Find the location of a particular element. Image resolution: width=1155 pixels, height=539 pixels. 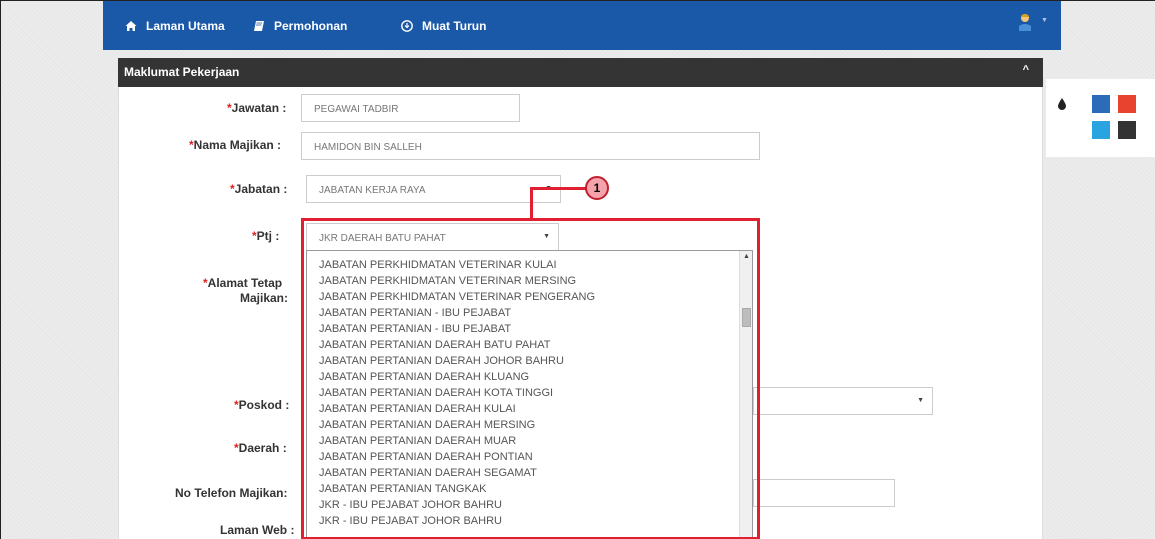

callout-line-horizontal is located at coordinates (559, 188).